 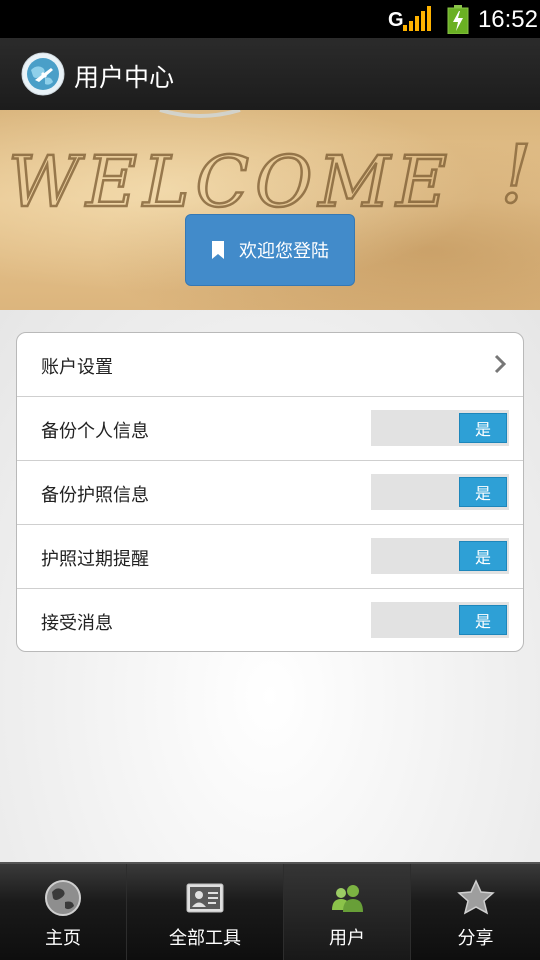 I want to click on backup-passport-info-row: 备份护照信息 是, so click(x=270, y=493).